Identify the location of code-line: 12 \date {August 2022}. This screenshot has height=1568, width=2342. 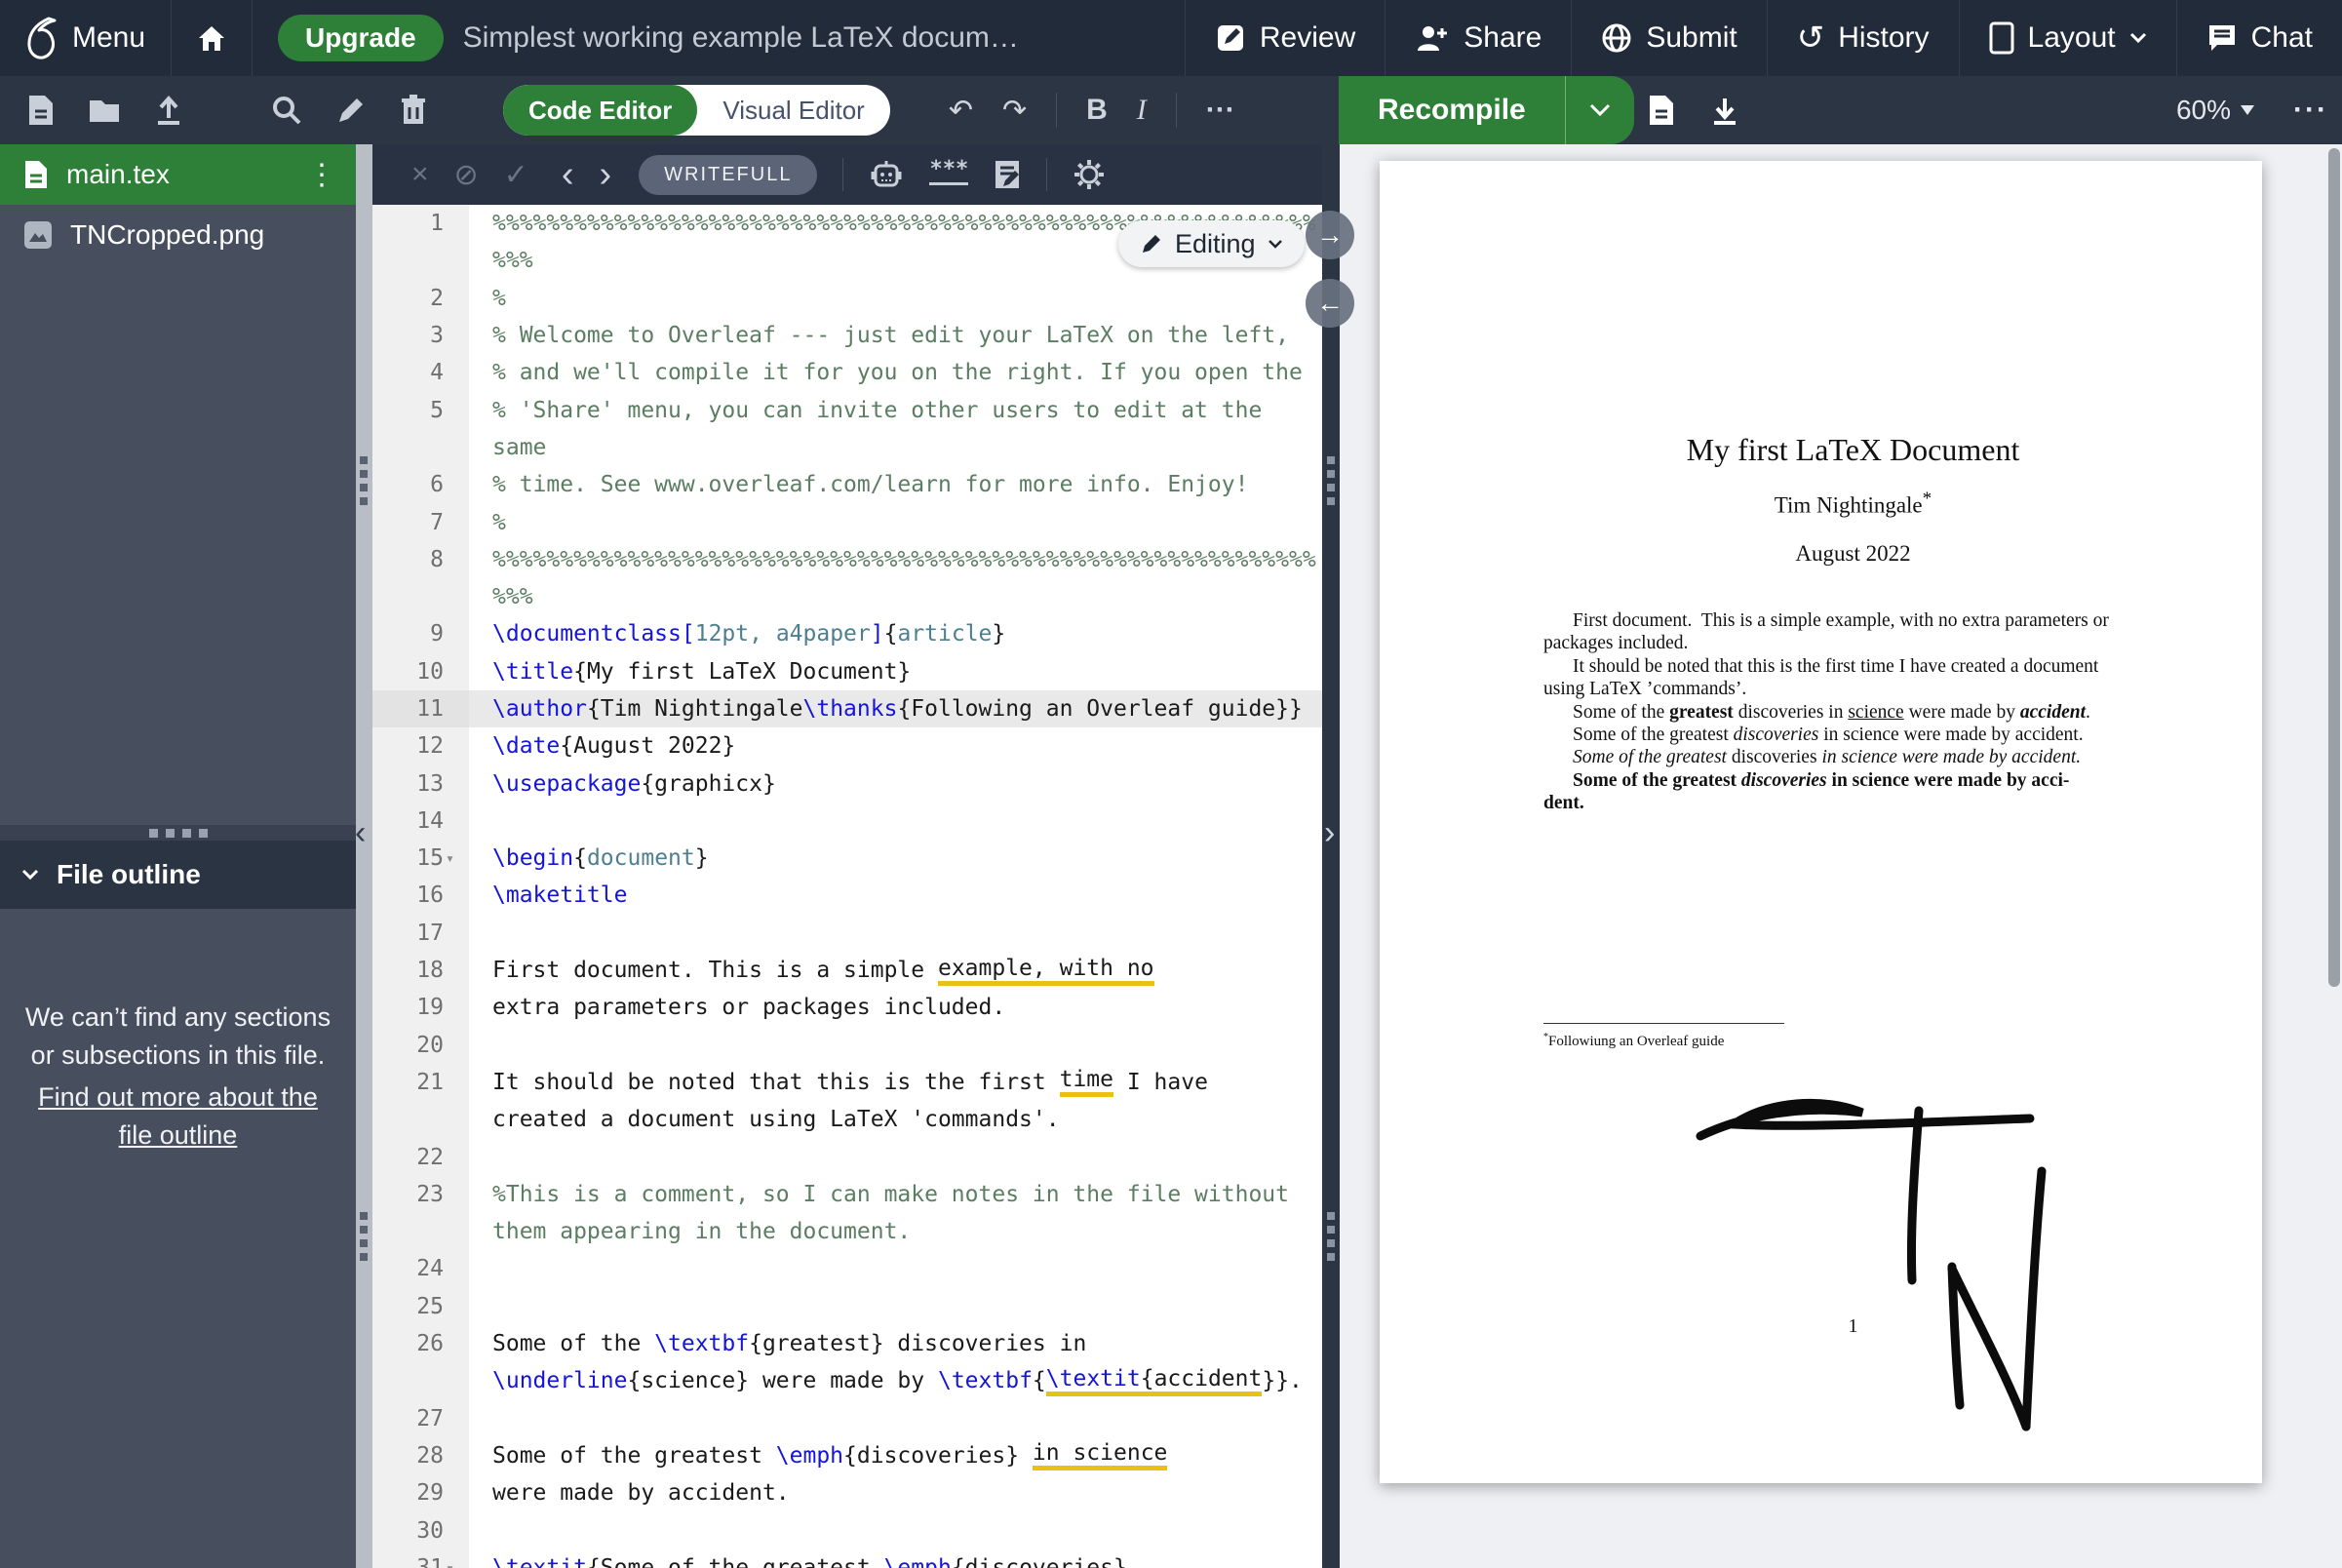
(847, 746).